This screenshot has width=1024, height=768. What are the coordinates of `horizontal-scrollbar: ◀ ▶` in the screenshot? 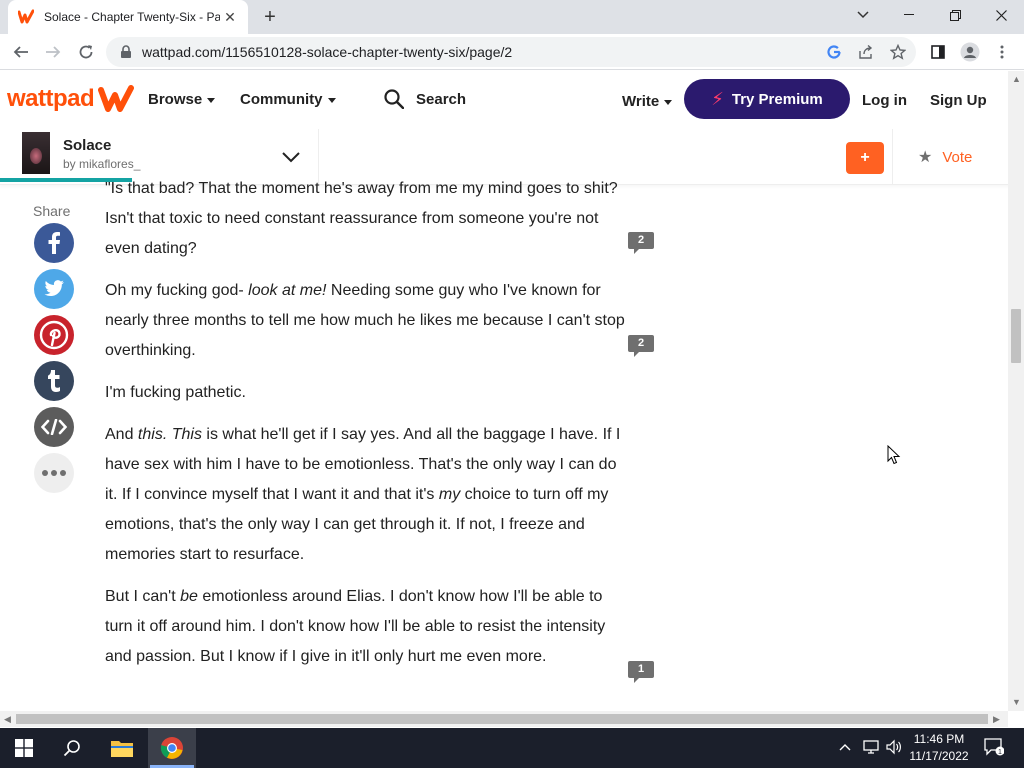 It's located at (504, 719).